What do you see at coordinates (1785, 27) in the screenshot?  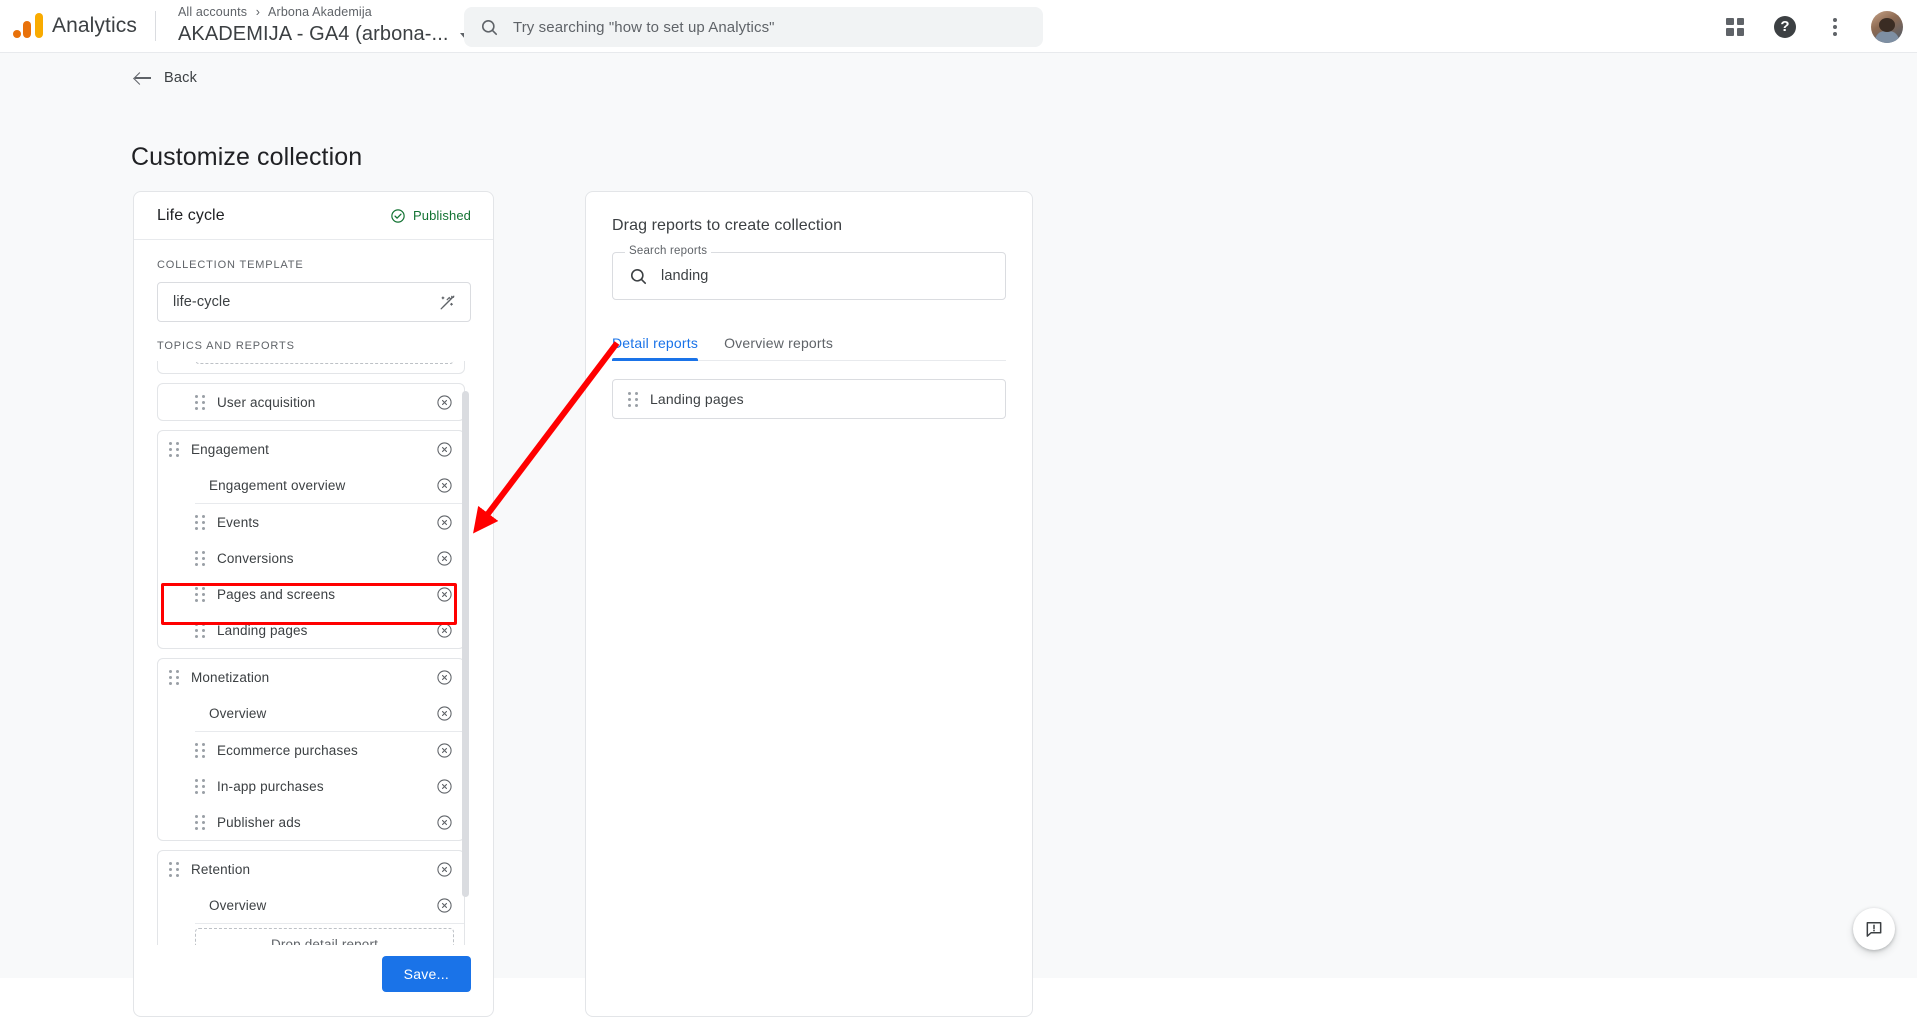 I see `help-icon: ?` at bounding box center [1785, 27].